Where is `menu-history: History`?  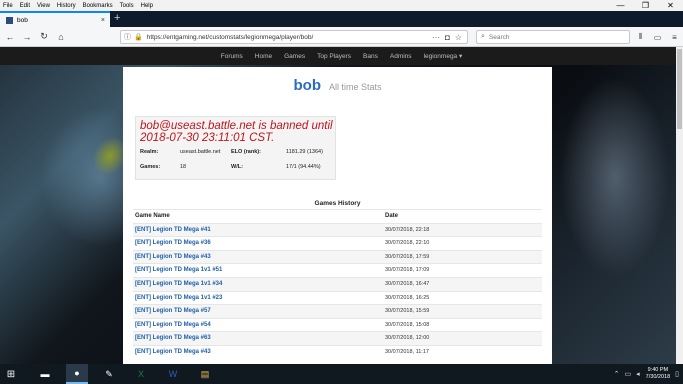
menu-history: History is located at coordinates (66, 6).